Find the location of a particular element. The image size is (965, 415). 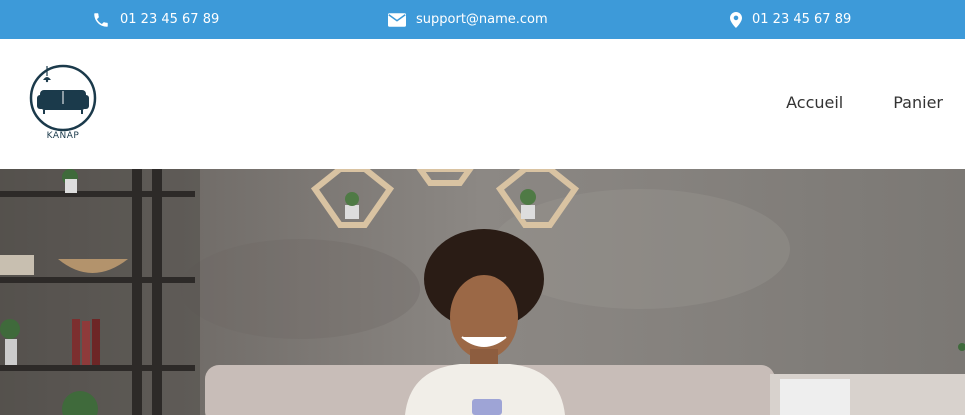

shelf-unit is located at coordinates (100, 292).